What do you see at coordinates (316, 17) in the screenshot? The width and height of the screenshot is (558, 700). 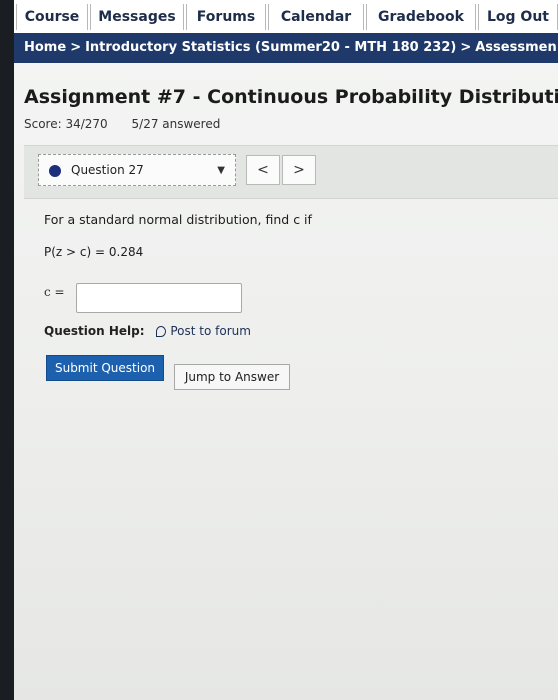 I see `nav-tab-calendar: Calendar` at bounding box center [316, 17].